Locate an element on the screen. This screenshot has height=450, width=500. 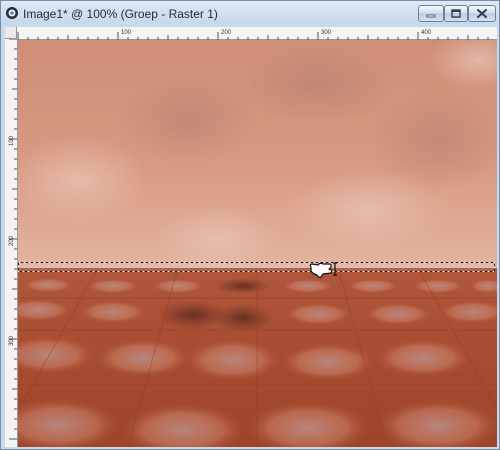
window-title: Image1* @ 100% (Groep - Raster 1) is located at coordinates (120, 14).